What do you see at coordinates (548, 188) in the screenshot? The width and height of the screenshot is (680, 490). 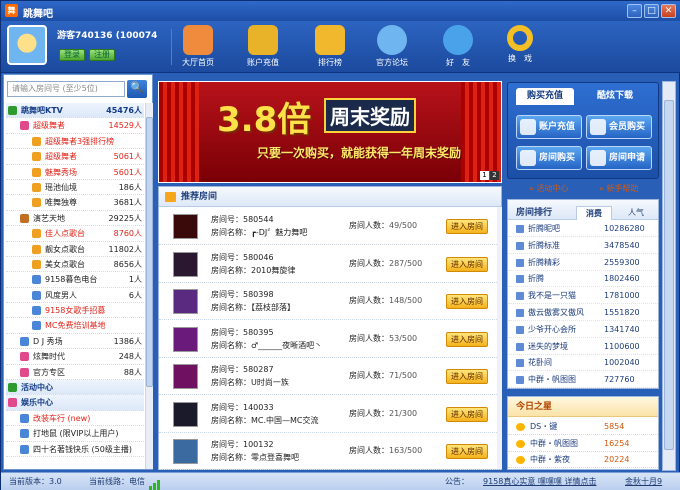 I see `activity-center-link: » 活动中心` at bounding box center [548, 188].